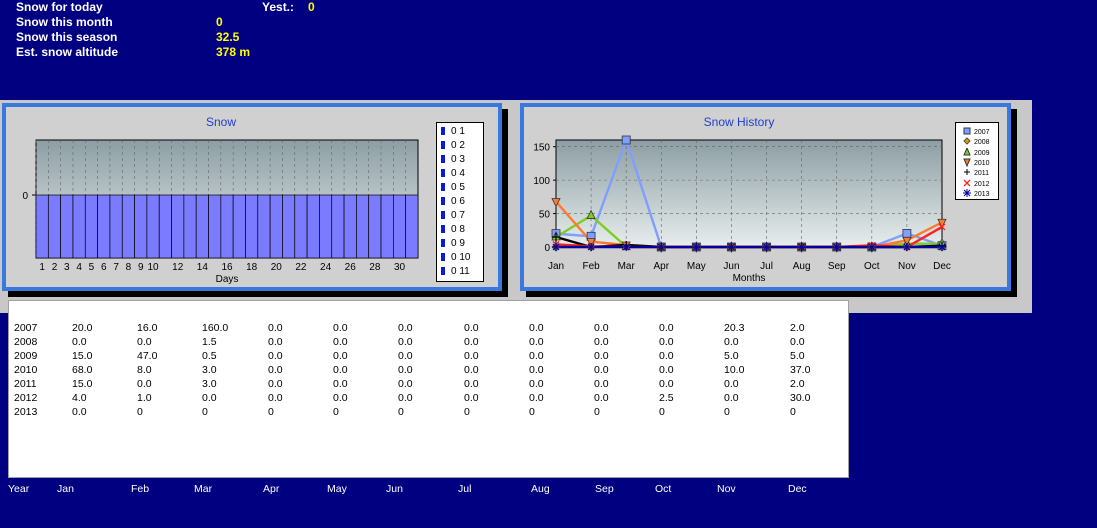 Image resolution: width=1097 pixels, height=528 pixels. I want to click on history-xtick-label: Dec, so click(942, 266).